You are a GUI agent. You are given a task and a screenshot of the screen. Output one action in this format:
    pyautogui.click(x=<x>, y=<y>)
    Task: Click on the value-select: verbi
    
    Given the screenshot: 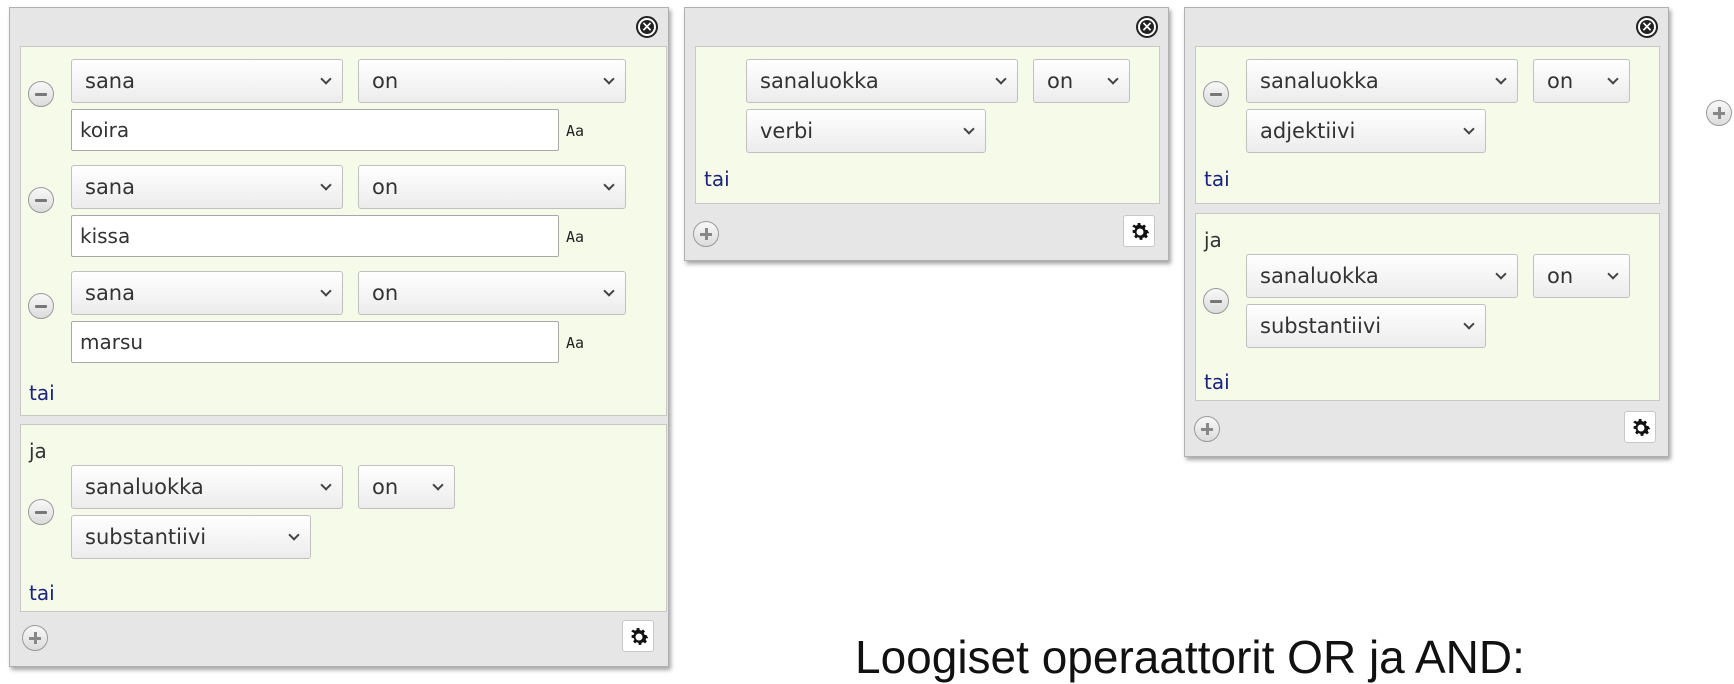 What is the action you would take?
    pyautogui.click(x=866, y=131)
    